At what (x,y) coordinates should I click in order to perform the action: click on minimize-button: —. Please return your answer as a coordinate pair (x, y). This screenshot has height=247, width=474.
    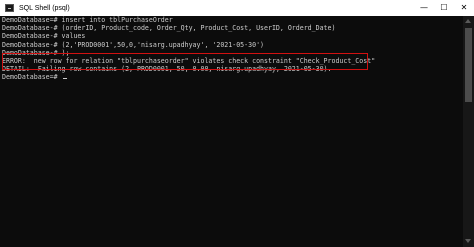
    Looking at the image, I should click on (424, 8).